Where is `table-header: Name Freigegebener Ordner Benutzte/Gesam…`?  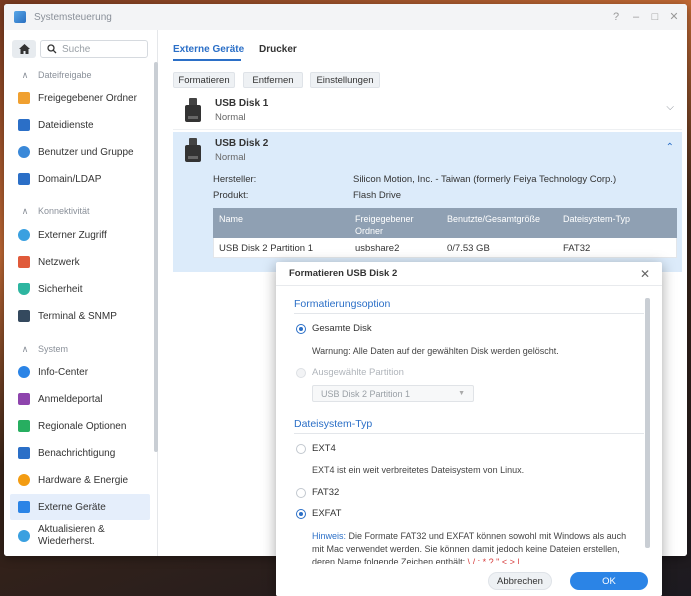
table-header: Name Freigegebener Ordner Benutzte/Gesam… is located at coordinates (445, 223).